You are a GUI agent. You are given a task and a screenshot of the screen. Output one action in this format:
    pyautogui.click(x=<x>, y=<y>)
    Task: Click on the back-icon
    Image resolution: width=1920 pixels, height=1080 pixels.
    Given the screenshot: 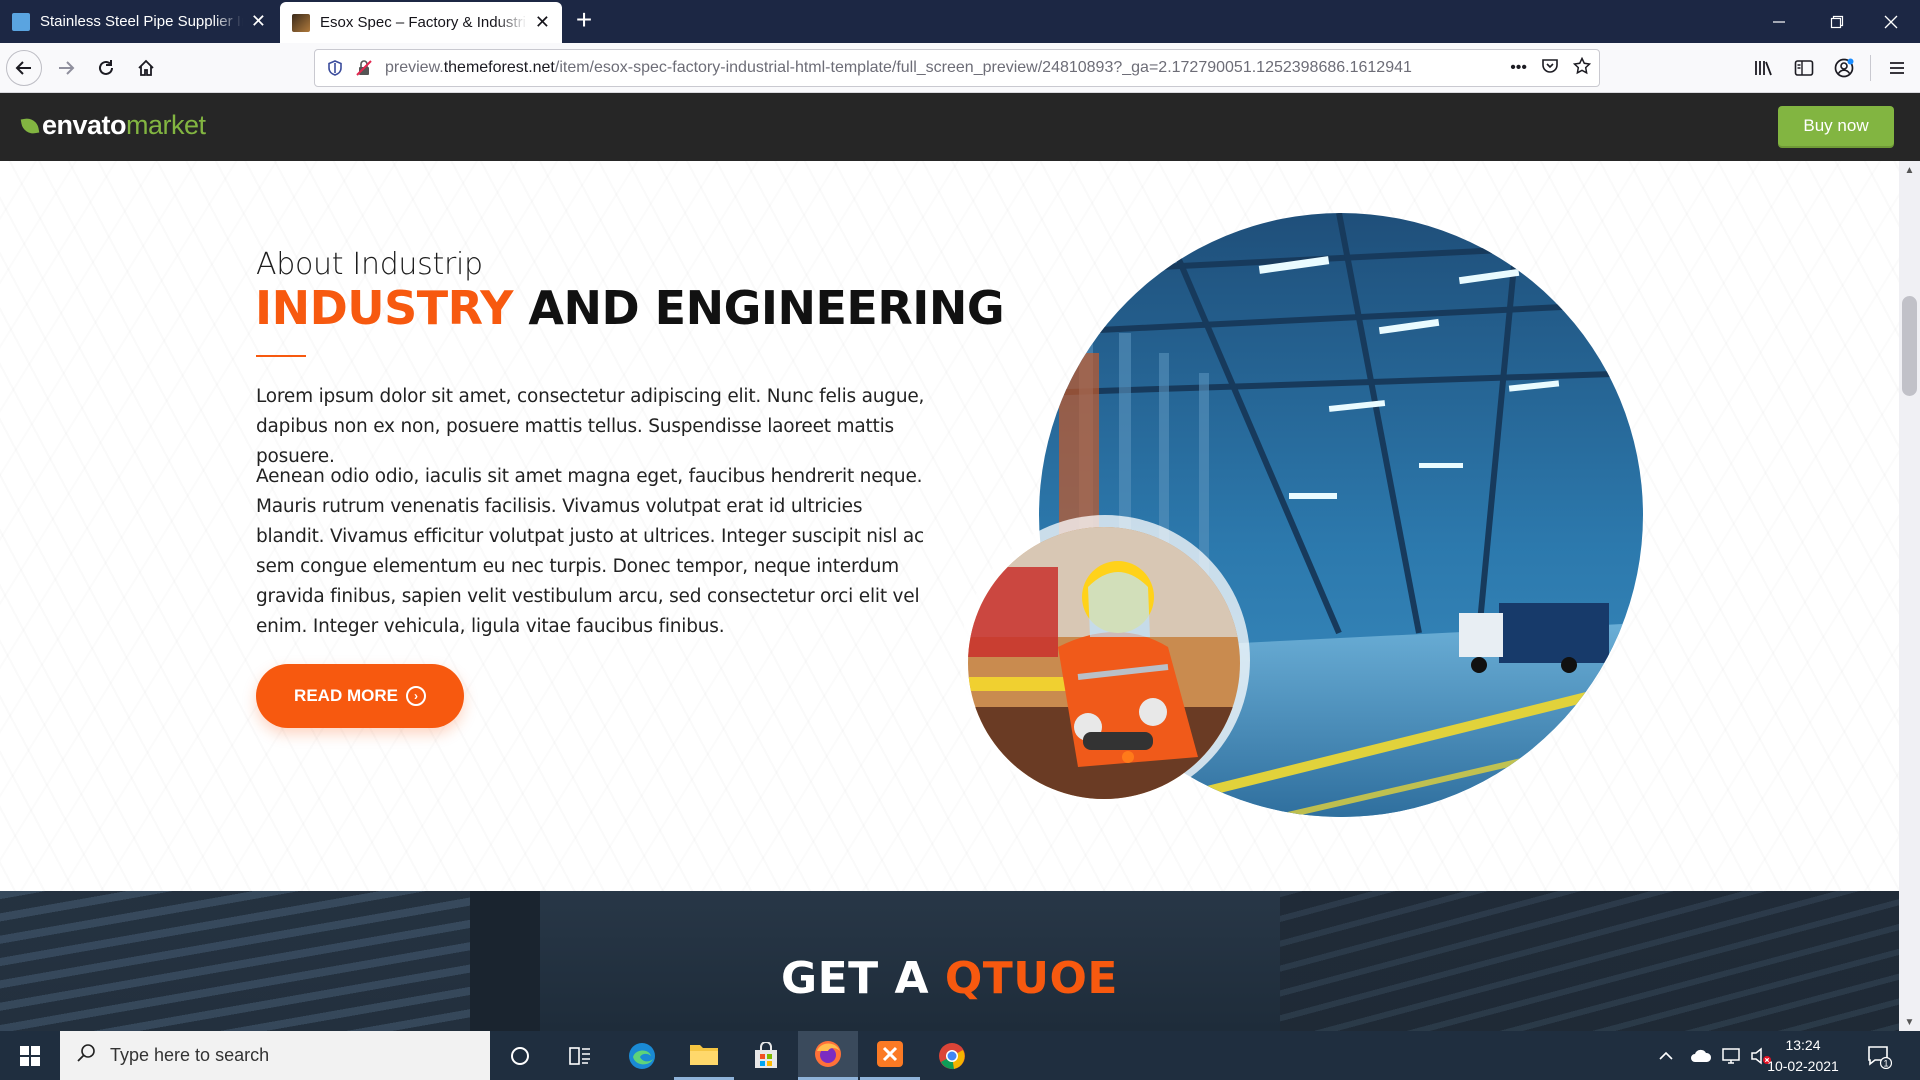 What is the action you would take?
    pyautogui.click(x=23, y=68)
    